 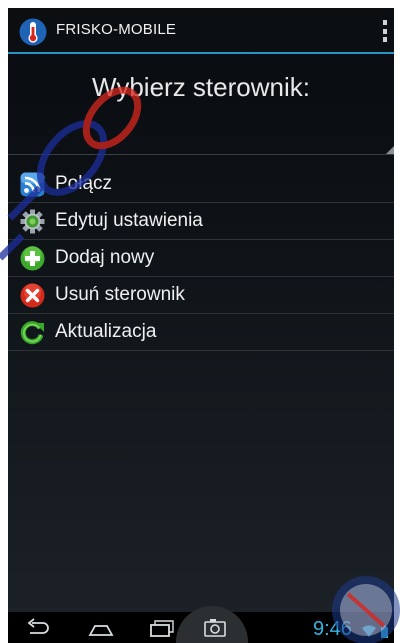 What do you see at coordinates (38, 628) in the screenshot?
I see `back-icon` at bounding box center [38, 628].